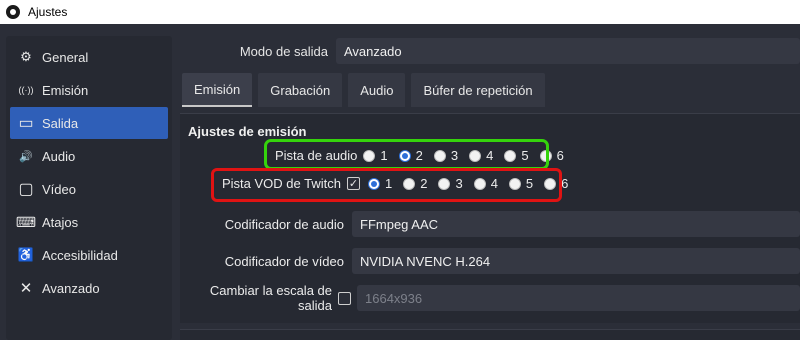 The image size is (800, 340). Describe the element at coordinates (26, 221) in the screenshot. I see `keyboard-icon: ⌨` at that location.